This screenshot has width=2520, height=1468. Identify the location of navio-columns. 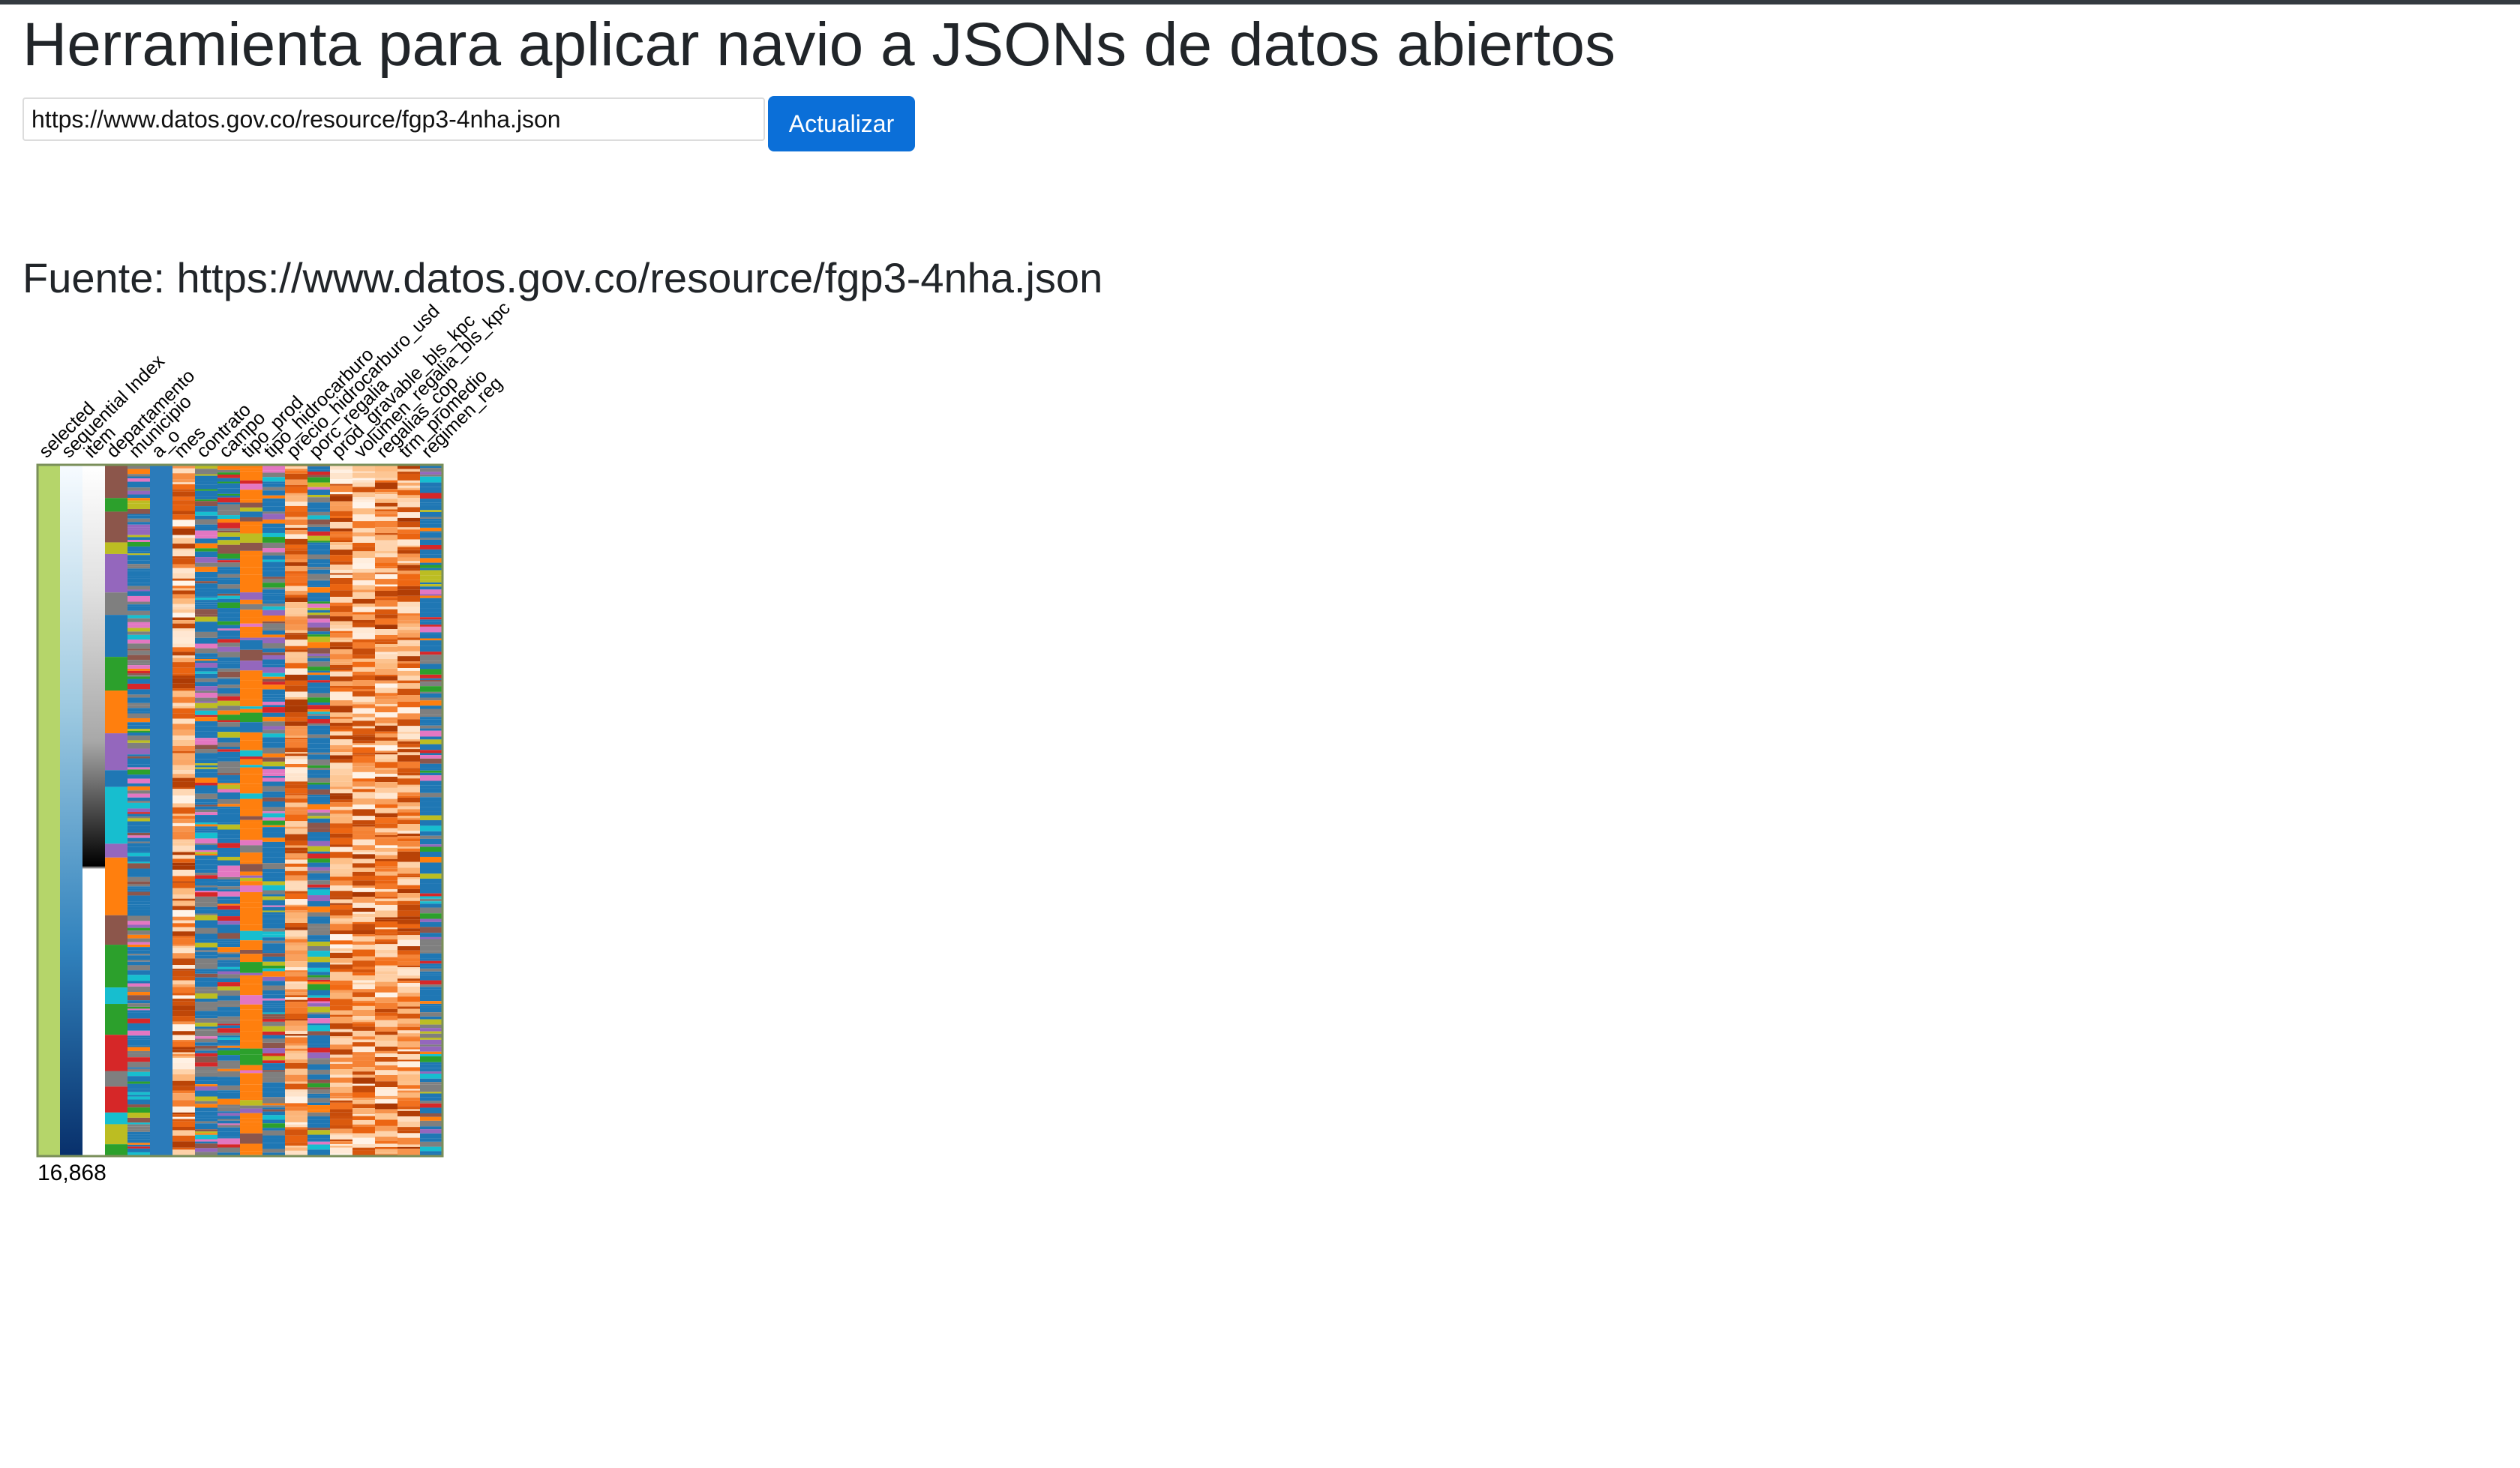
(240, 810).